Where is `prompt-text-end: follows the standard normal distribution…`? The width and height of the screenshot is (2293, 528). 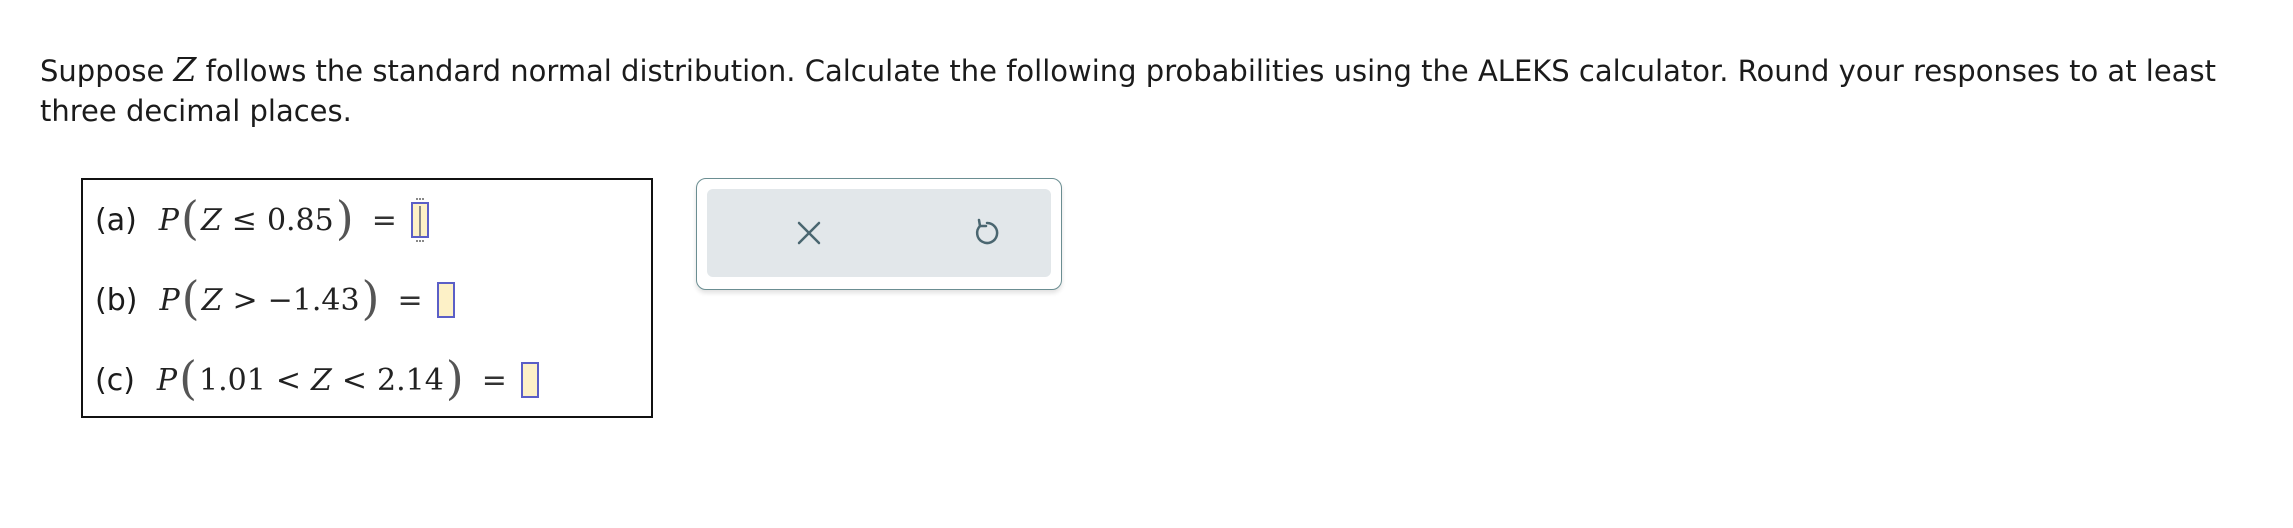 prompt-text-end: follows the standard normal distribution… is located at coordinates (1128, 91).